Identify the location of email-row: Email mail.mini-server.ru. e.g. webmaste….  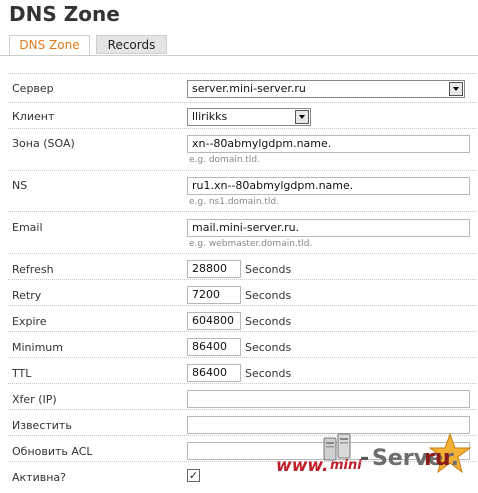
(243, 232).